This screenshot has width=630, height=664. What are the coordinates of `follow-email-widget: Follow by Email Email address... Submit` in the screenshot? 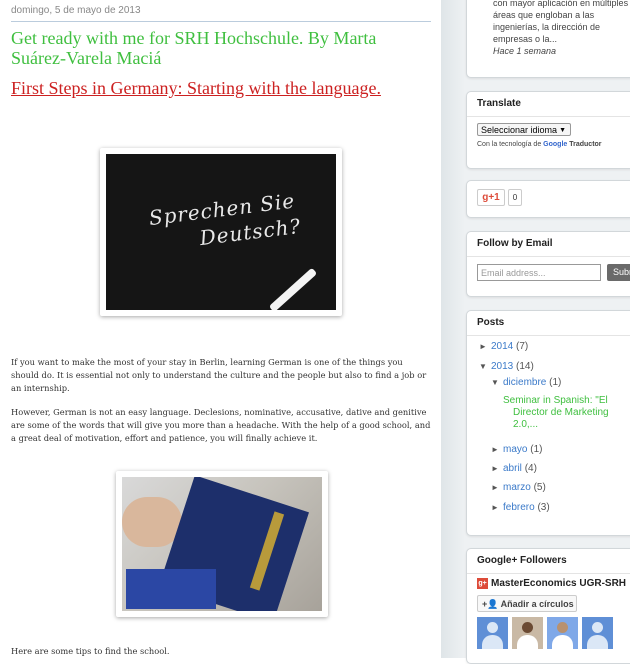 It's located at (548, 264).